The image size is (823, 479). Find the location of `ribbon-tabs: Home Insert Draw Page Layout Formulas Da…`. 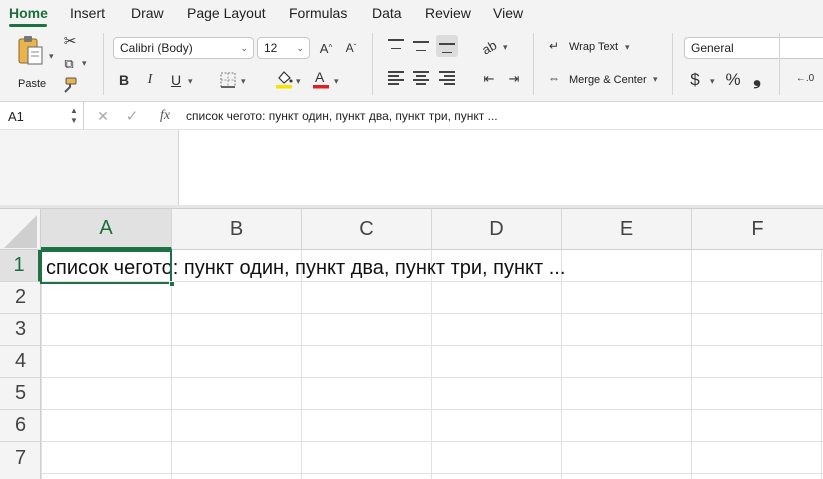

ribbon-tabs: Home Insert Draw Page Layout Formulas Da… is located at coordinates (411, 13).